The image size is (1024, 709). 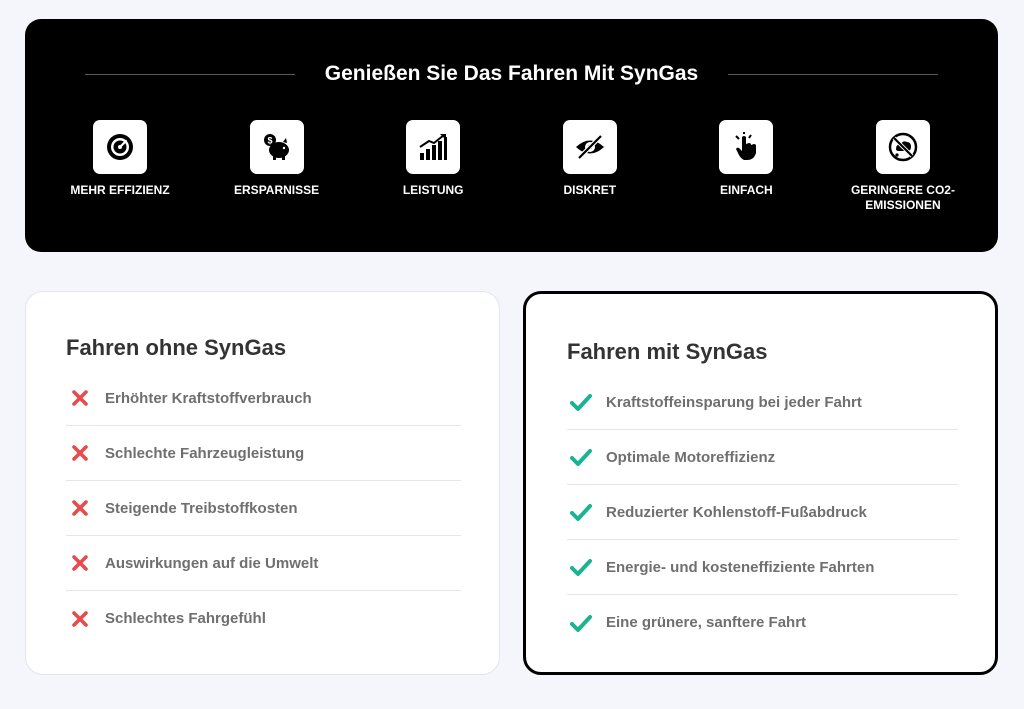 I want to click on feature-label: LEISTUNG, so click(x=433, y=190).